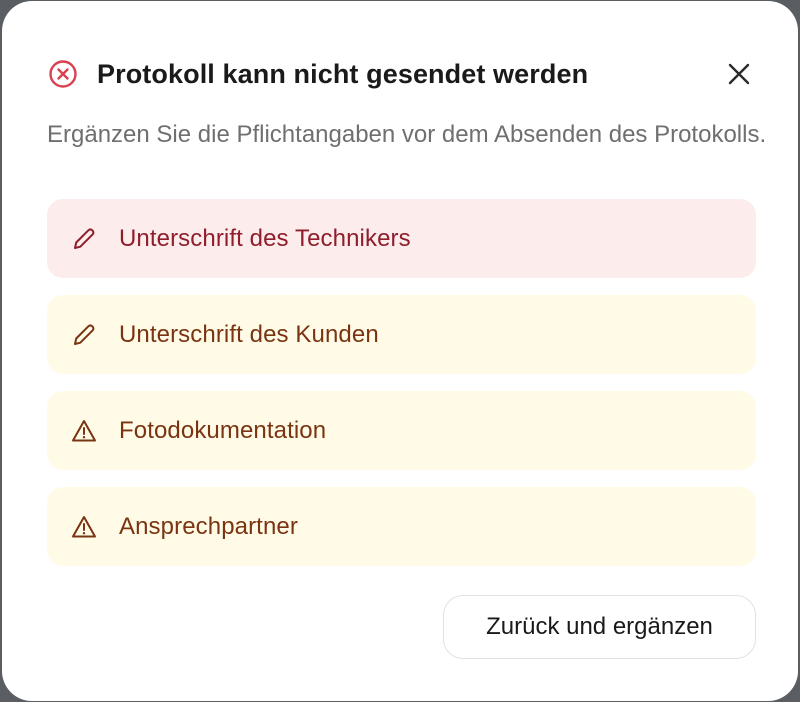 This screenshot has width=800, height=702. Describe the element at coordinates (599, 627) in the screenshot. I see `back-and-complete-button: Zurück und ergänzen` at that location.